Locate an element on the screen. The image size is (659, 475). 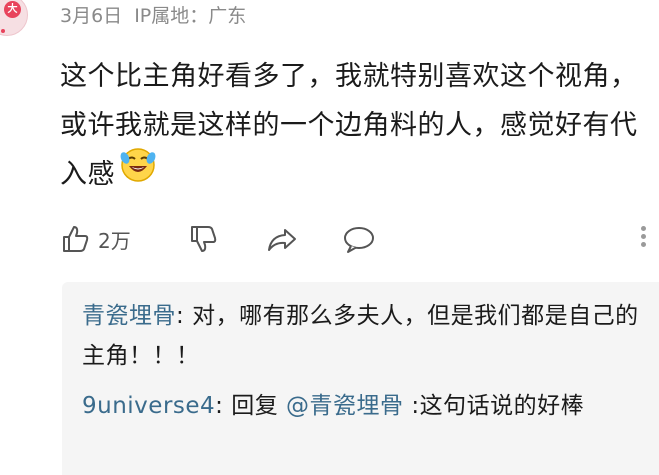
reply-author: 青瓷埋骨 is located at coordinates (129, 316).